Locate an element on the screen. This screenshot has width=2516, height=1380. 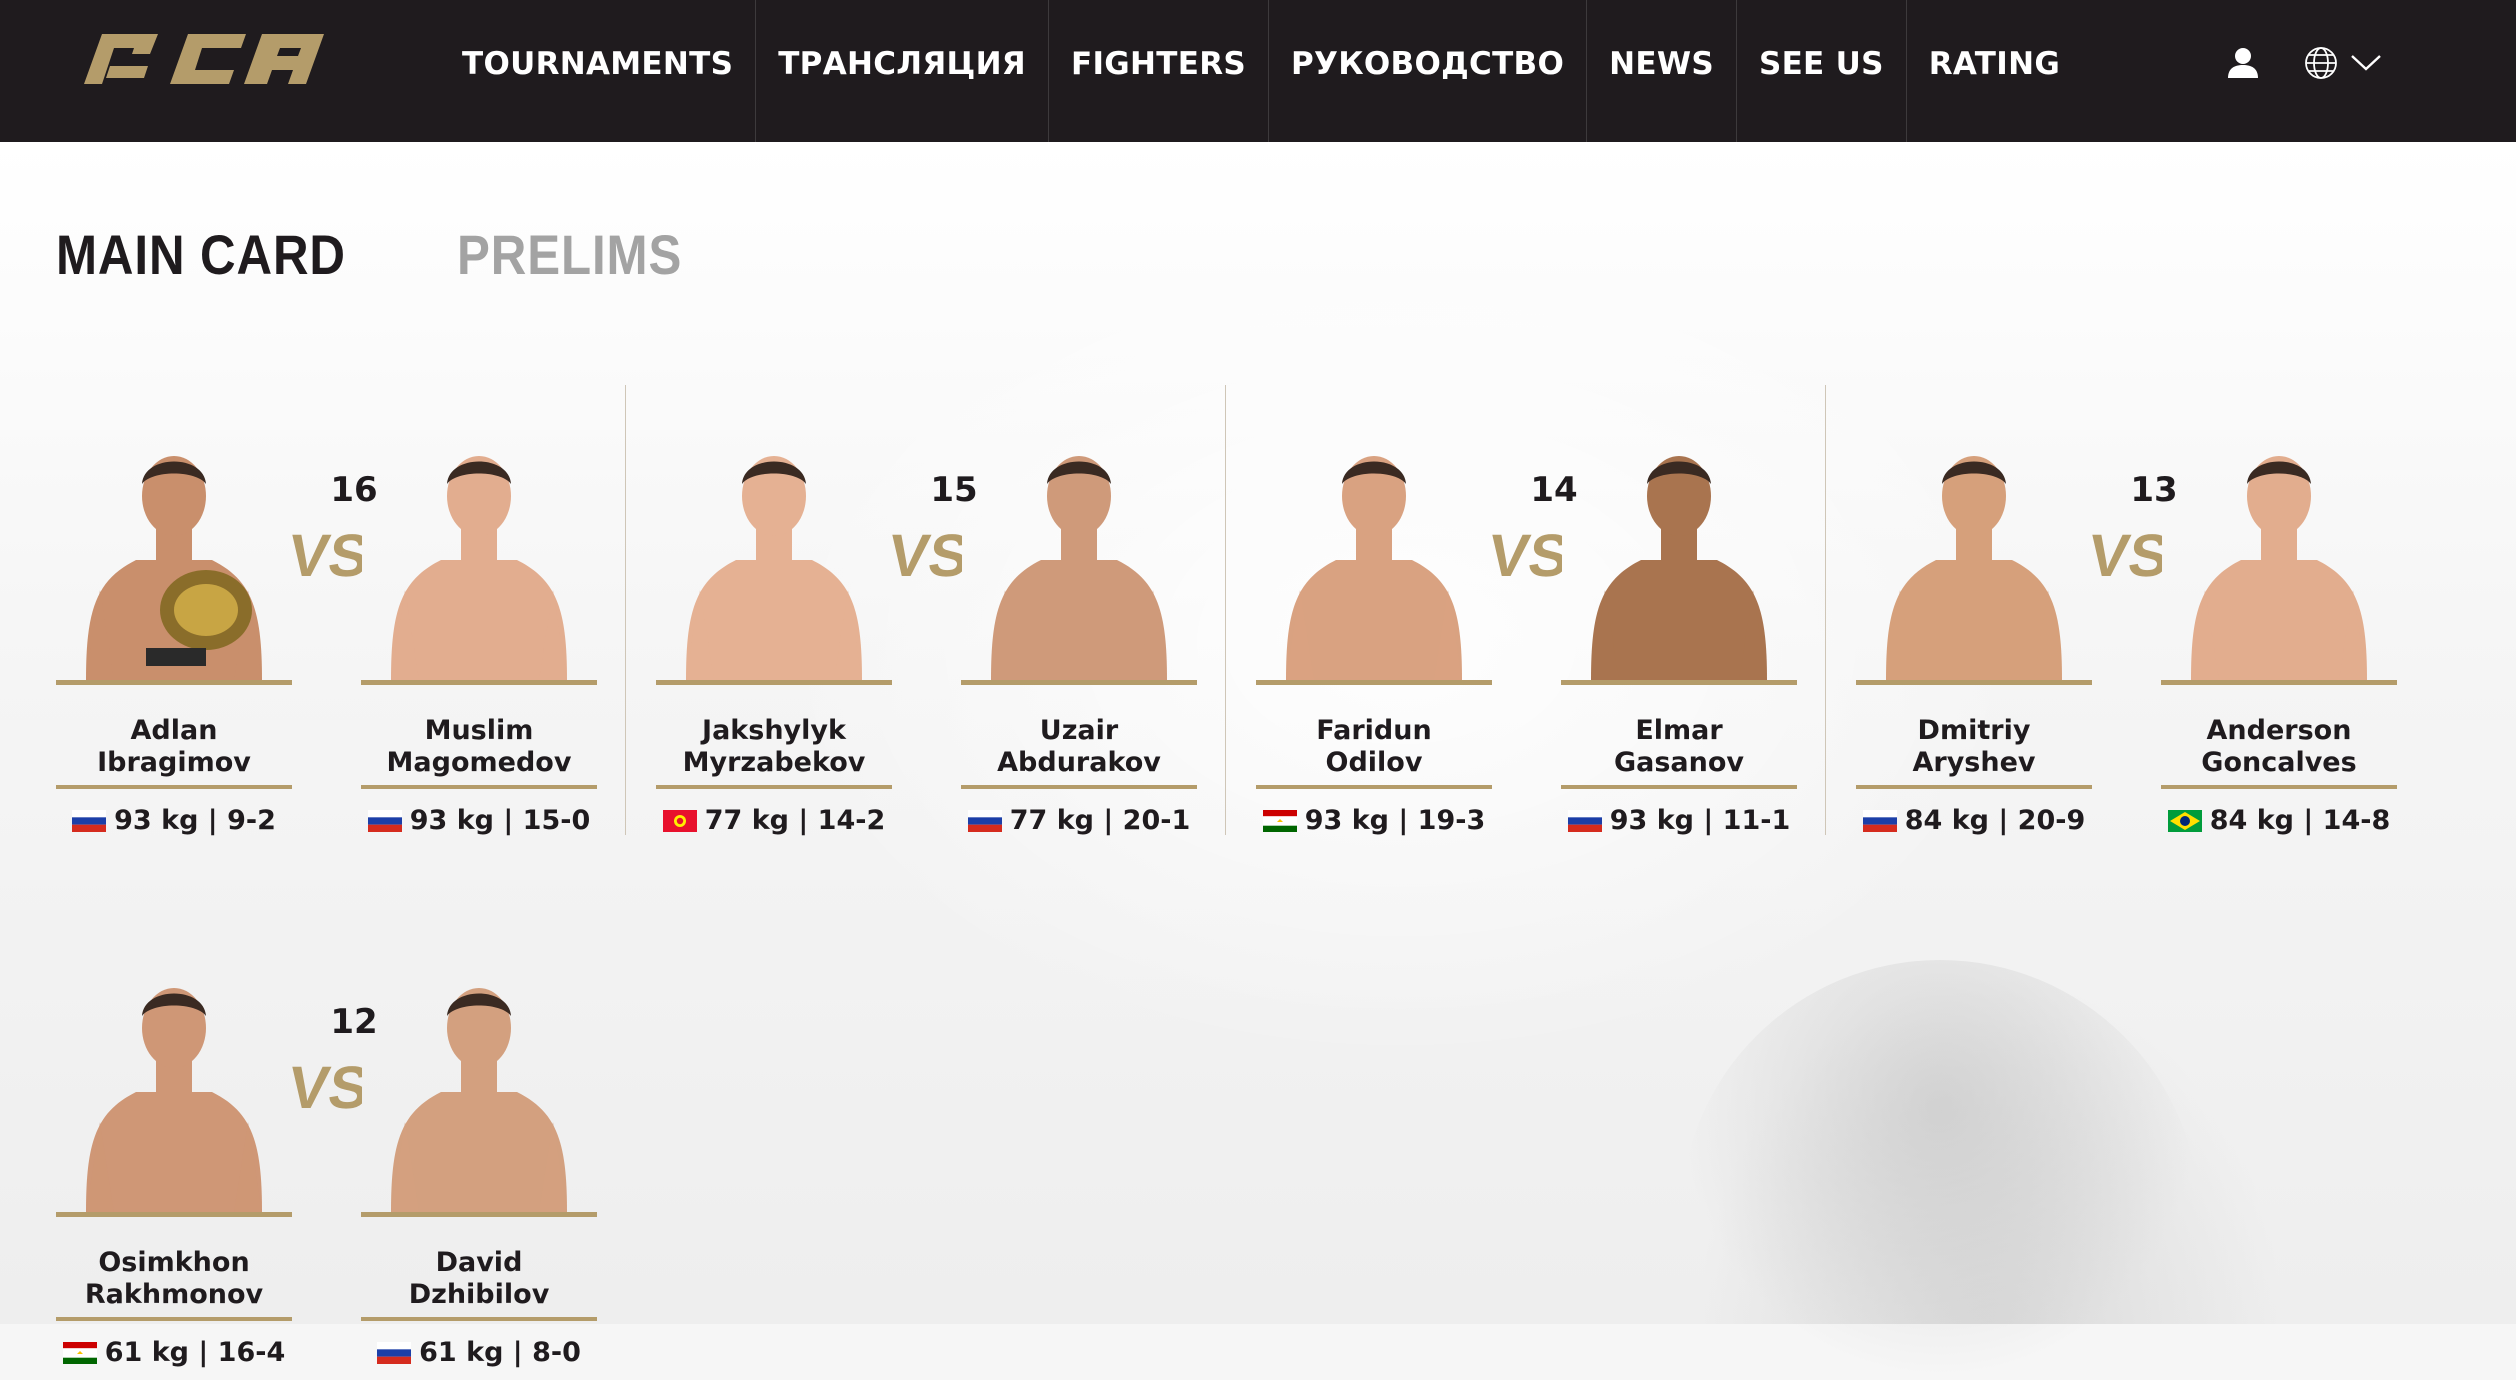
fighter-card: Elmar Gasanov 93 kg | 11-1 is located at coordinates (1679, 623).